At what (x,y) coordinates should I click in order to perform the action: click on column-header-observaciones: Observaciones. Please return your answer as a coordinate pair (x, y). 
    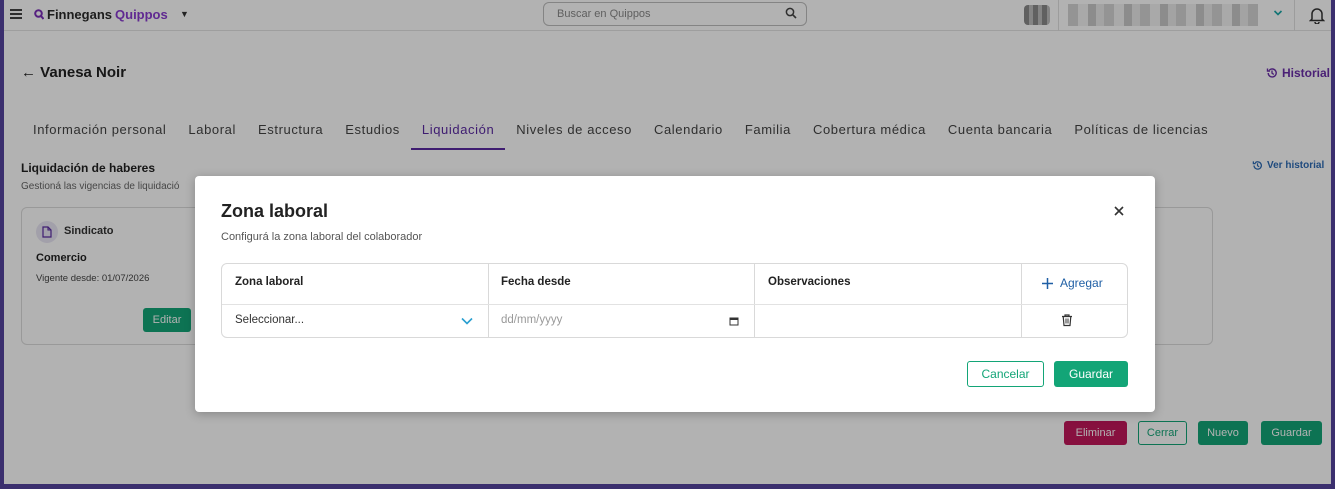
    Looking at the image, I should click on (809, 282).